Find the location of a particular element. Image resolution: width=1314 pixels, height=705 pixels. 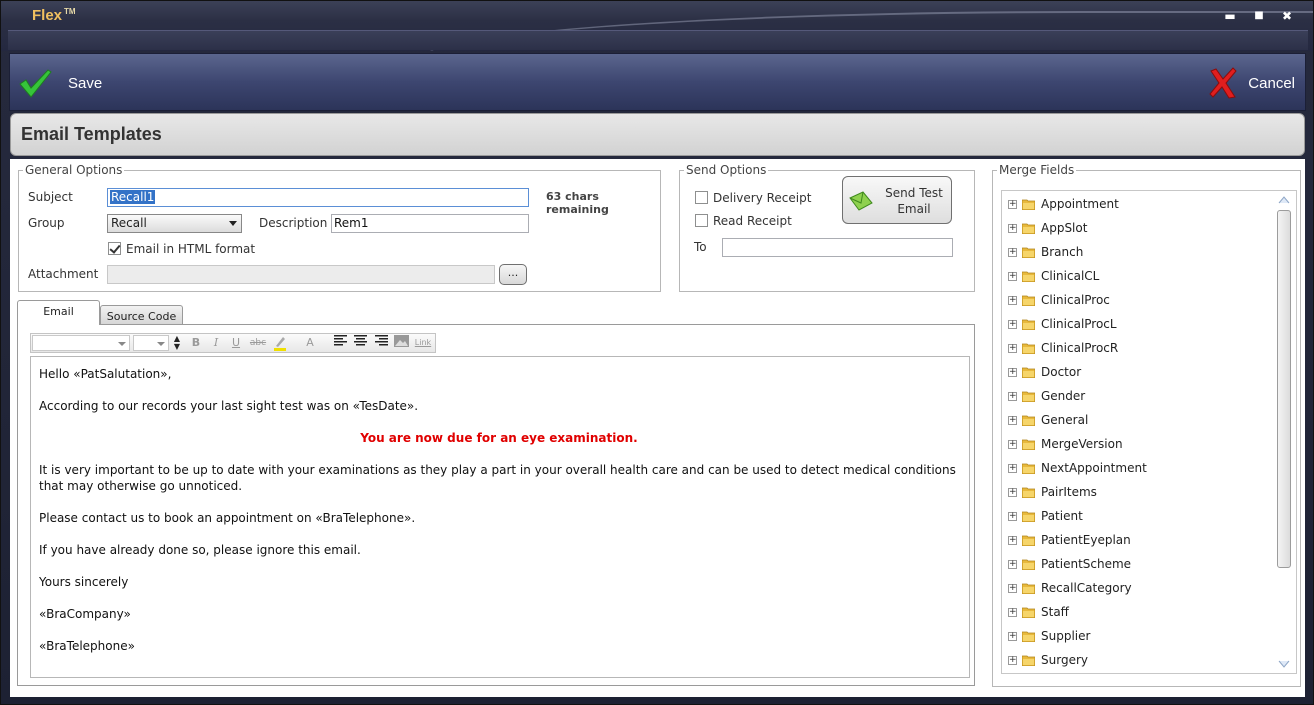

merge-field-item: + ClinicalProcR is located at coordinates (1063, 348).